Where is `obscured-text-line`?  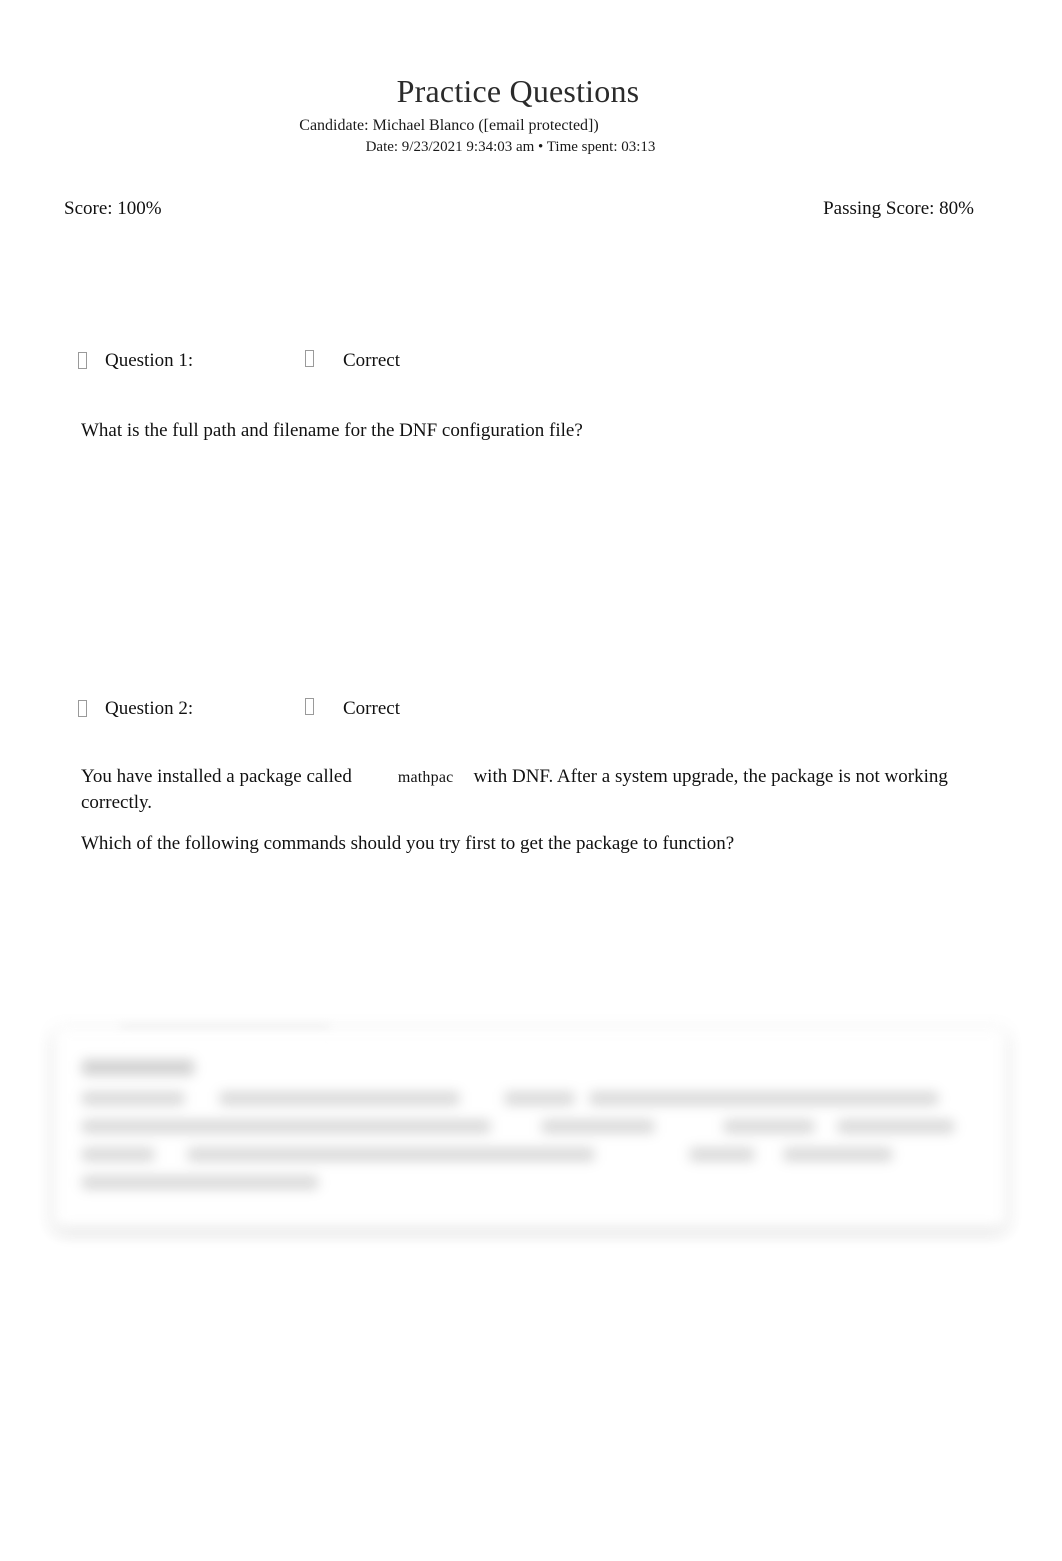
obscured-text-line is located at coordinates (200, 1182).